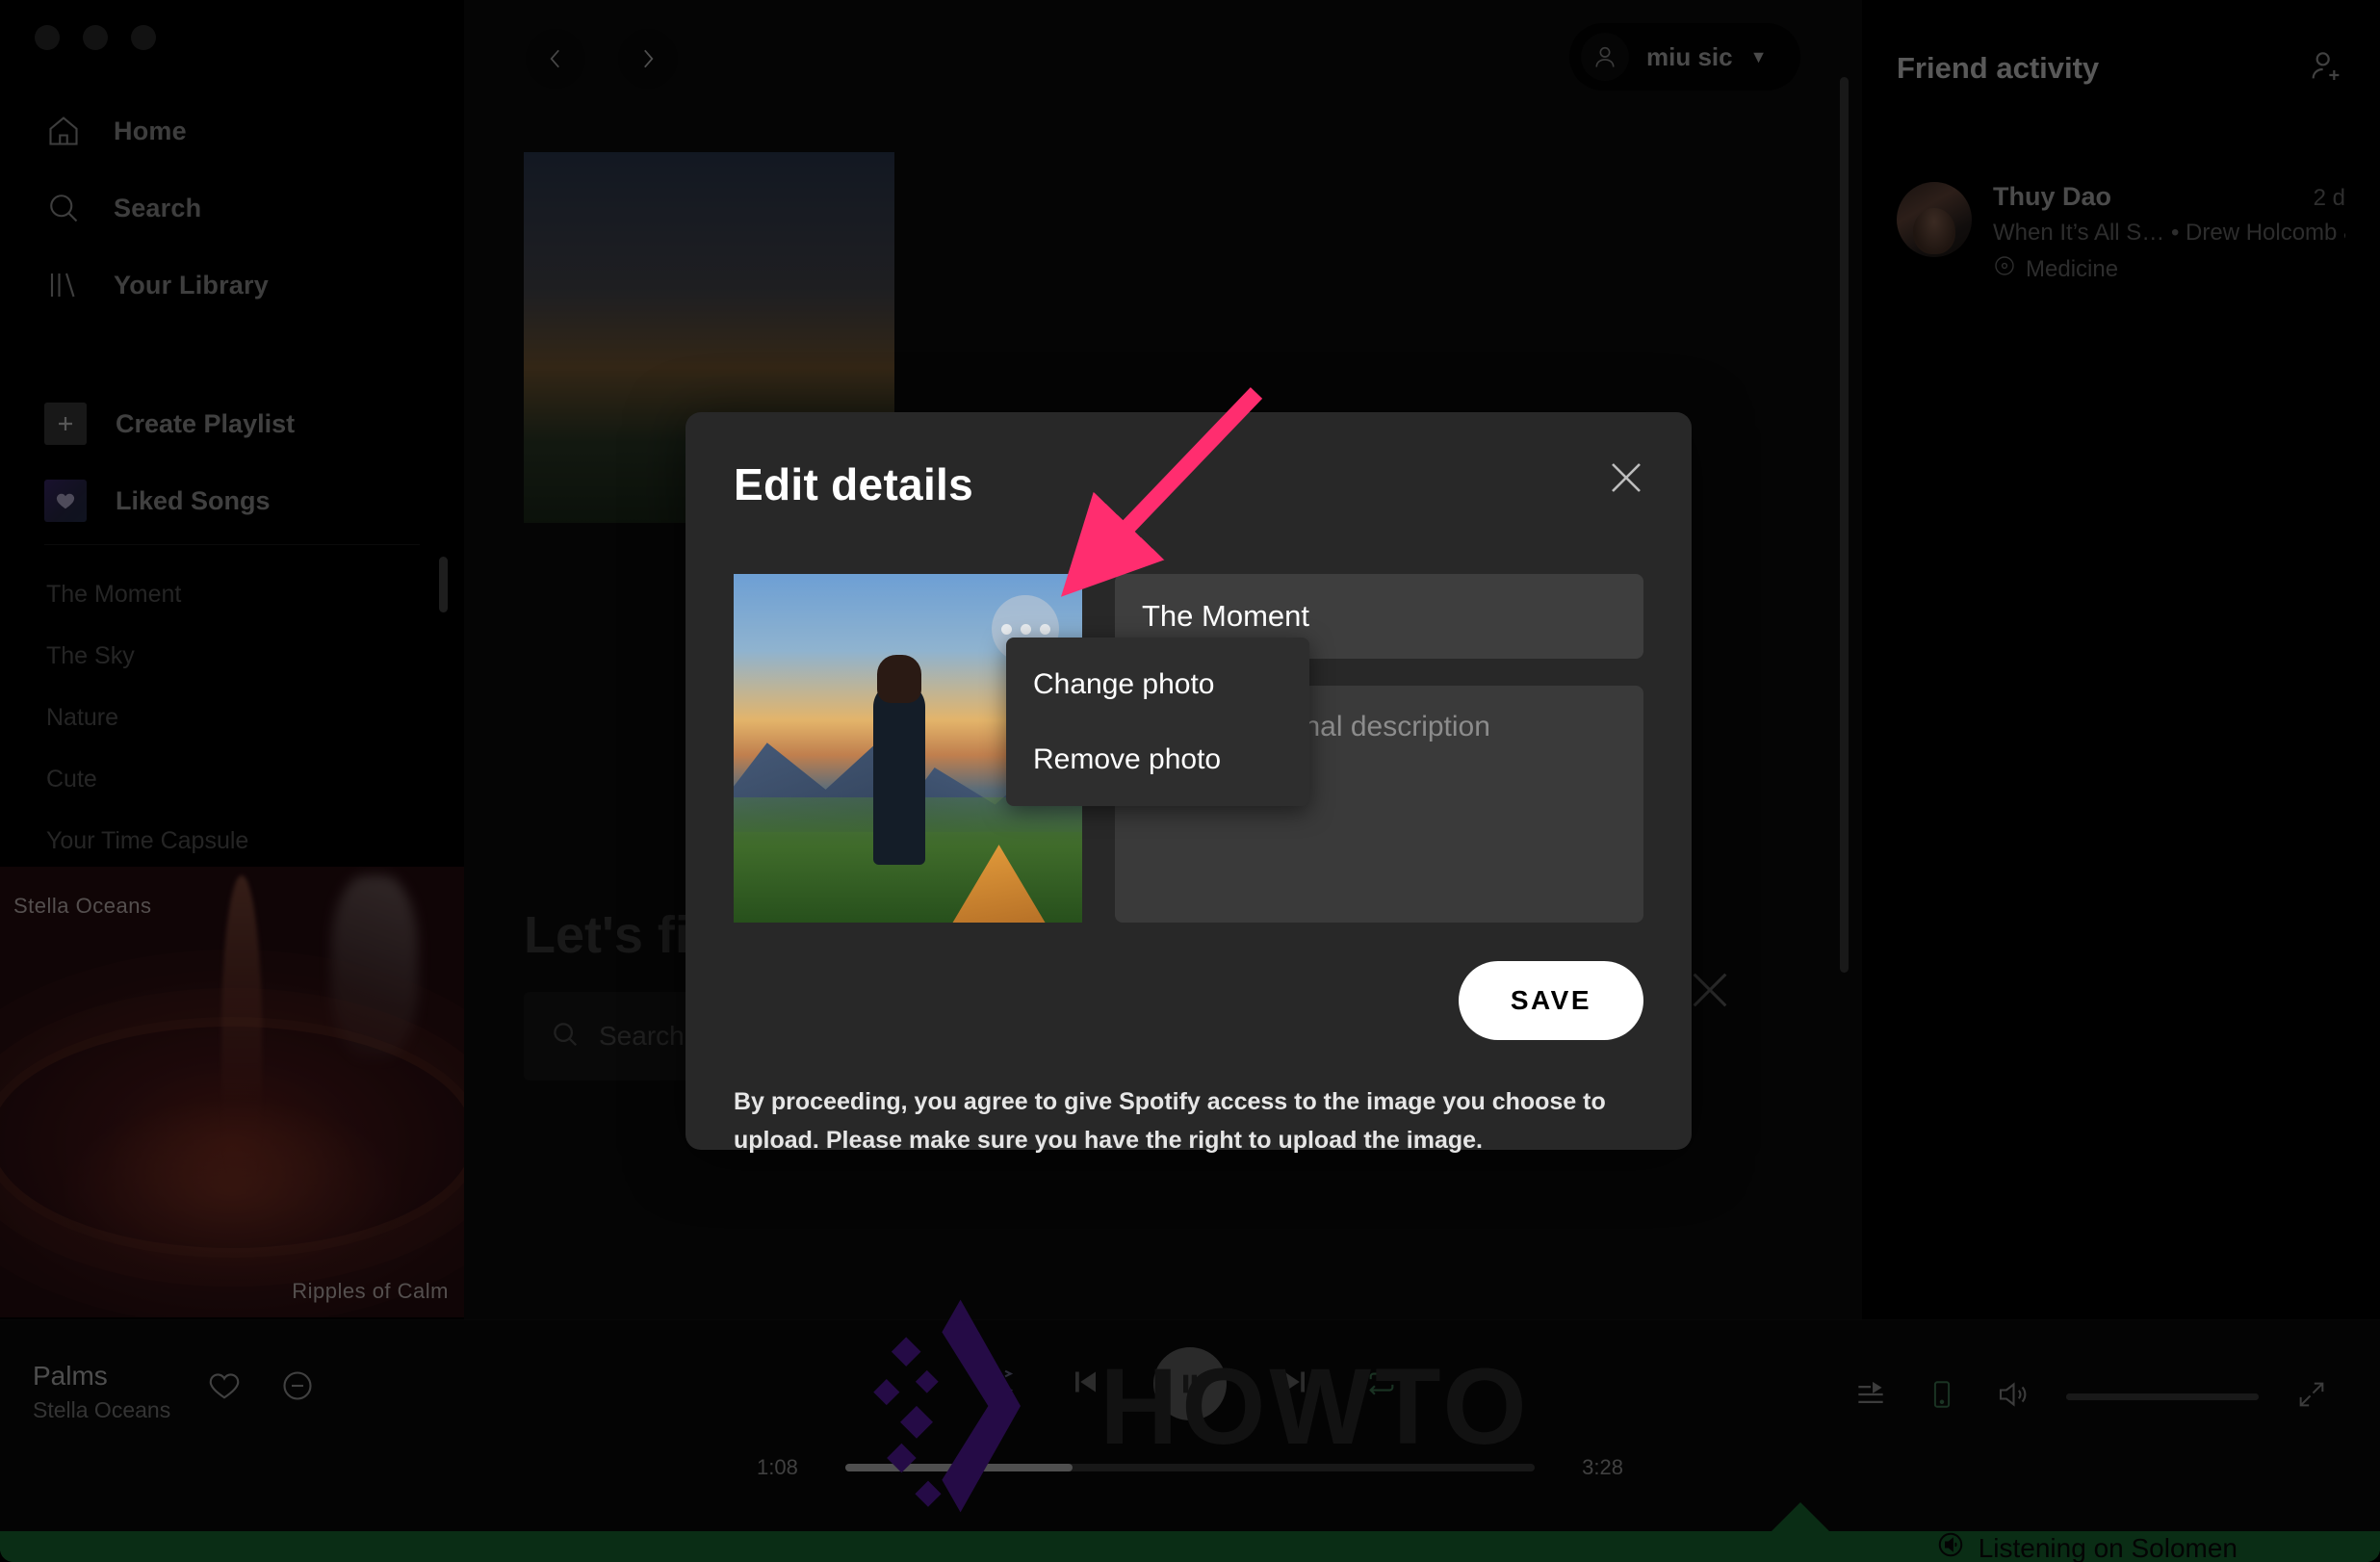  I want to click on menu-item-change-photo: Change photo, so click(1157, 684).